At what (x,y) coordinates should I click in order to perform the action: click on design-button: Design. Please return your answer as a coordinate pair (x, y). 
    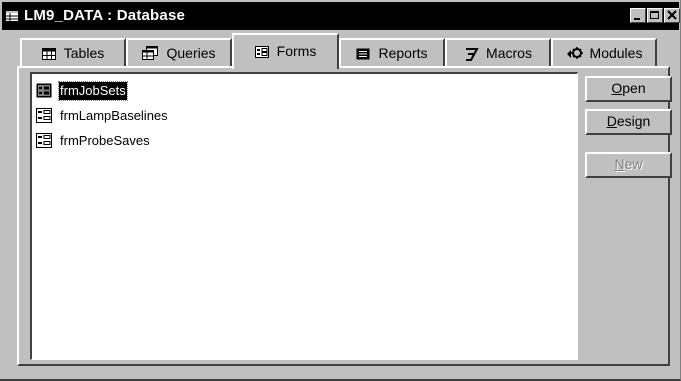
    Looking at the image, I should click on (628, 122).